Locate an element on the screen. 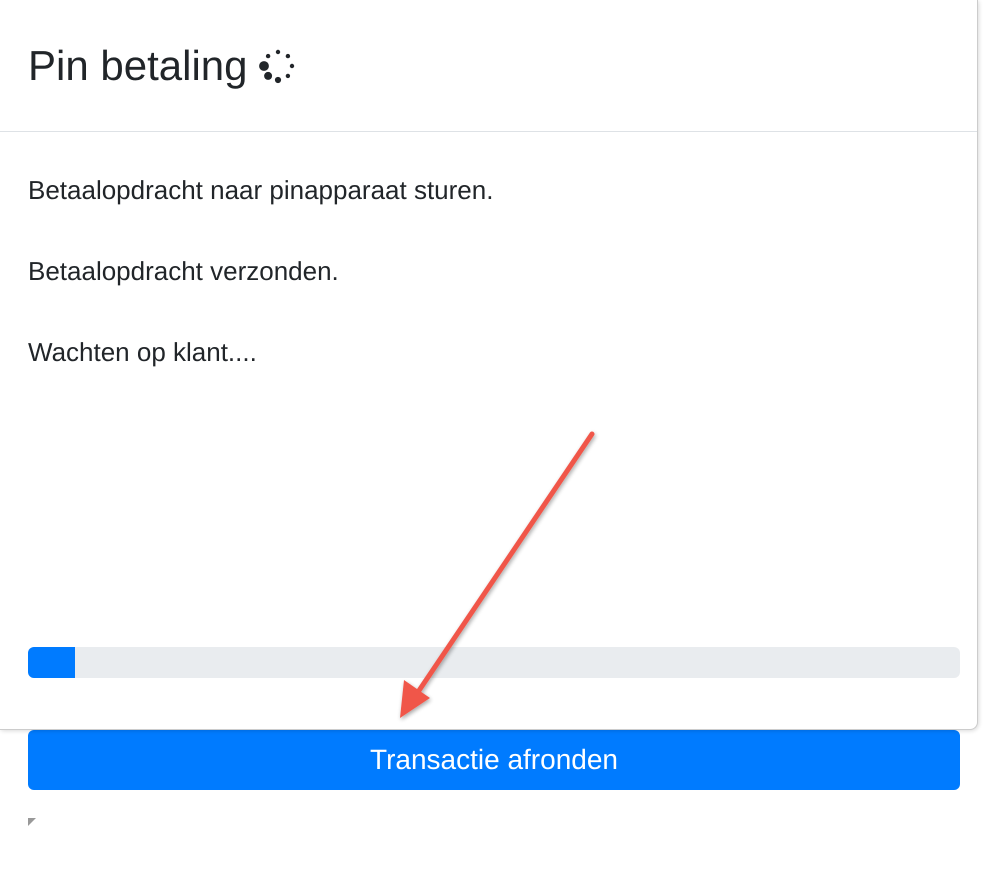 The height and width of the screenshot is (870, 998). resize-icon is located at coordinates (32, 822).